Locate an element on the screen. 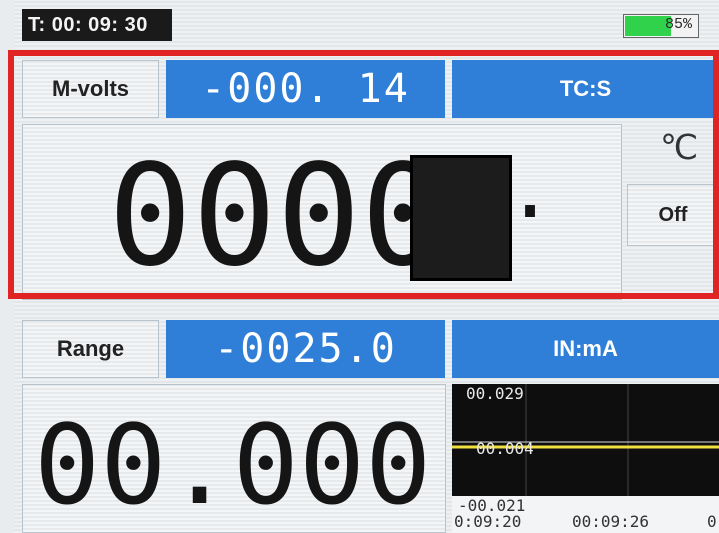 The image size is (719, 533). trend-axis-strip: -00.021 0:09:20 00:09:26 0 is located at coordinates (585, 514).